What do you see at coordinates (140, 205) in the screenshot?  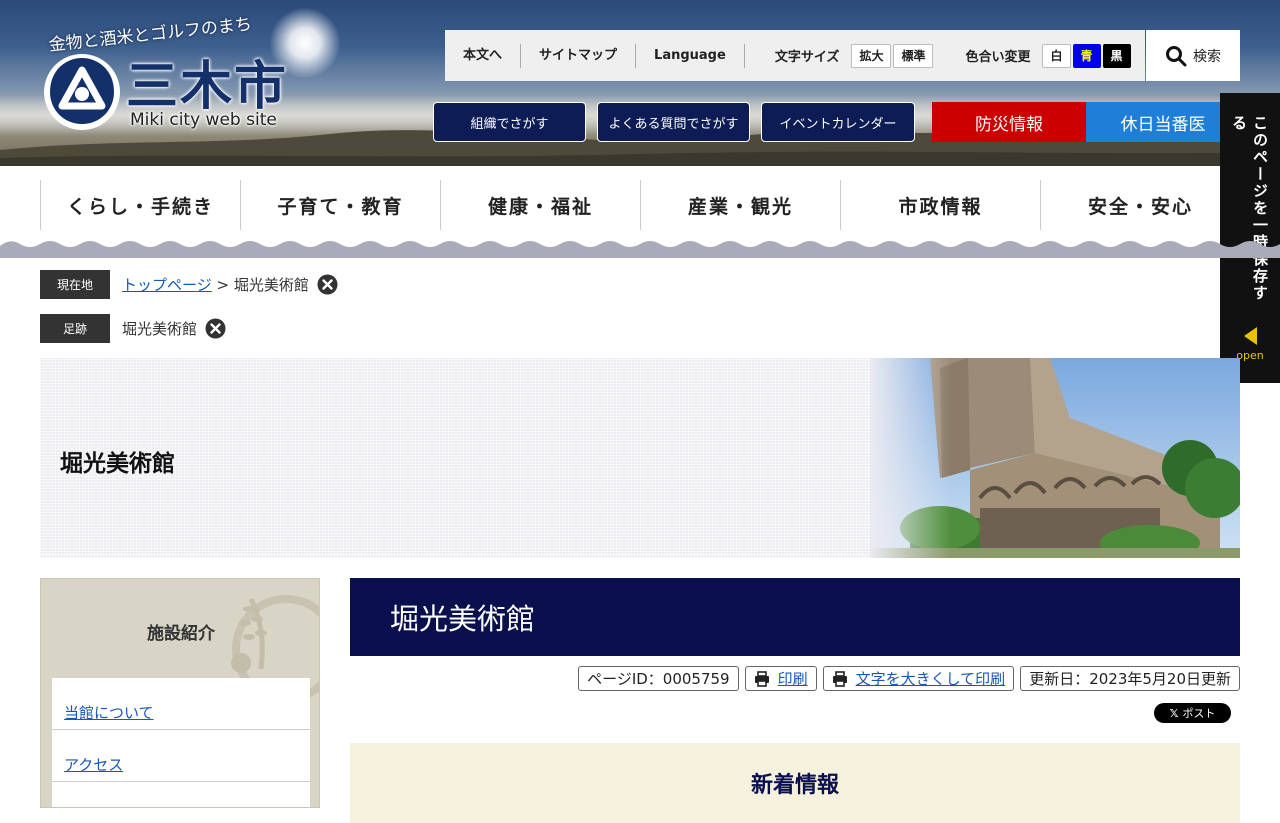 I see `gnav-living: くらし・手続き` at bounding box center [140, 205].